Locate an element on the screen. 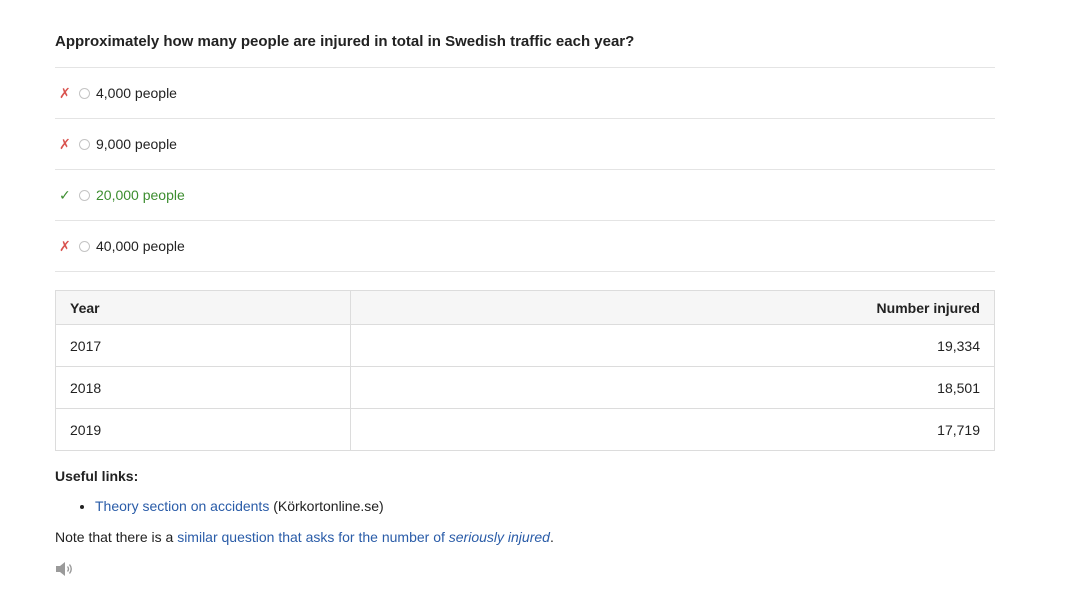 Image resolution: width=1072 pixels, height=608 pixels. cell-number-injured: 17,719 is located at coordinates (672, 429).